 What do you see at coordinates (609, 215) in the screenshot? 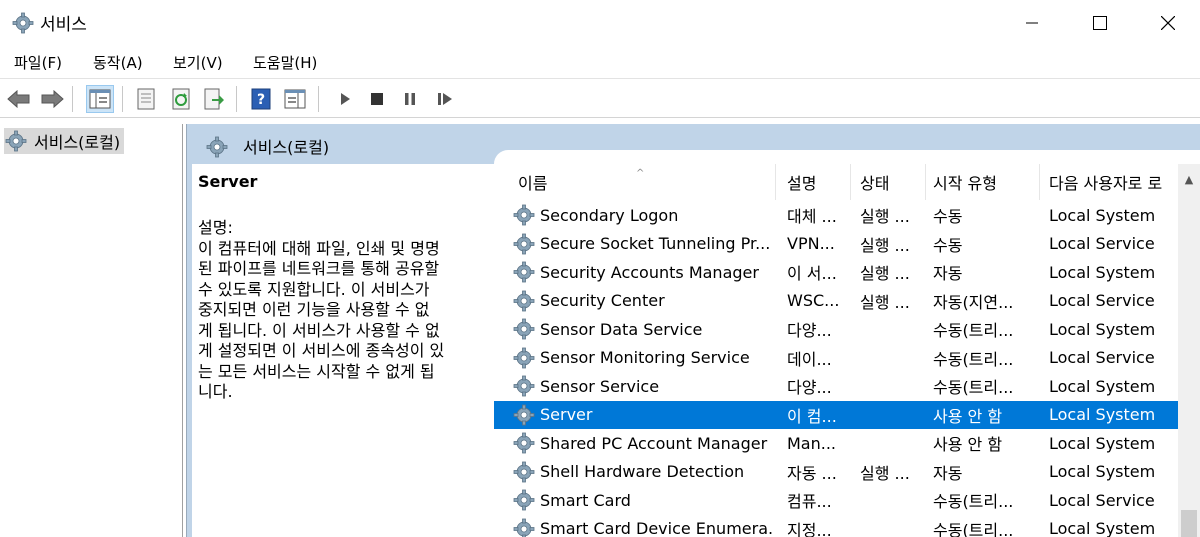
I see `service-name: Secondary Logon` at bounding box center [609, 215].